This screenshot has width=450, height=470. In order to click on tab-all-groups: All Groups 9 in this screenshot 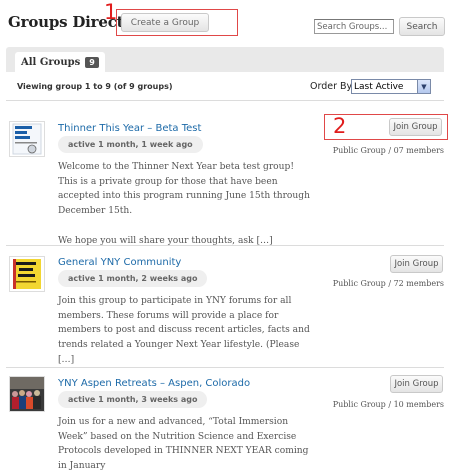, I will do `click(60, 62)`.